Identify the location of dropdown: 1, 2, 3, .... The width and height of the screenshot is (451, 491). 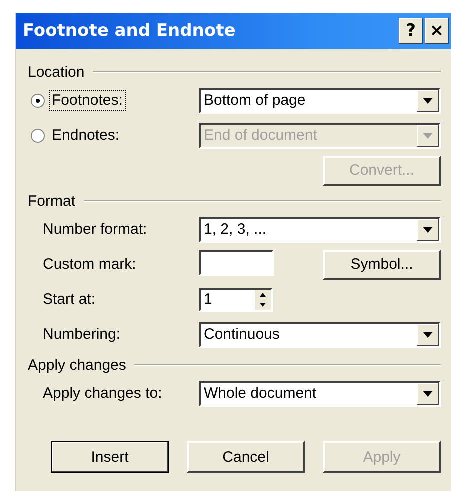
(320, 229).